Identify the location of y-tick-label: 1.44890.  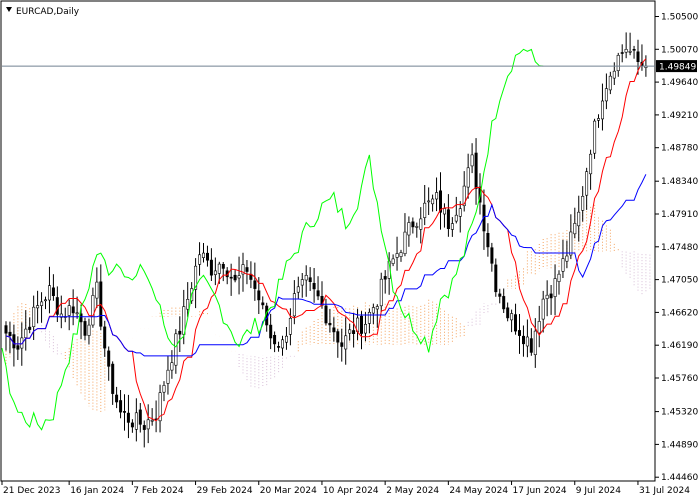
(679, 445).